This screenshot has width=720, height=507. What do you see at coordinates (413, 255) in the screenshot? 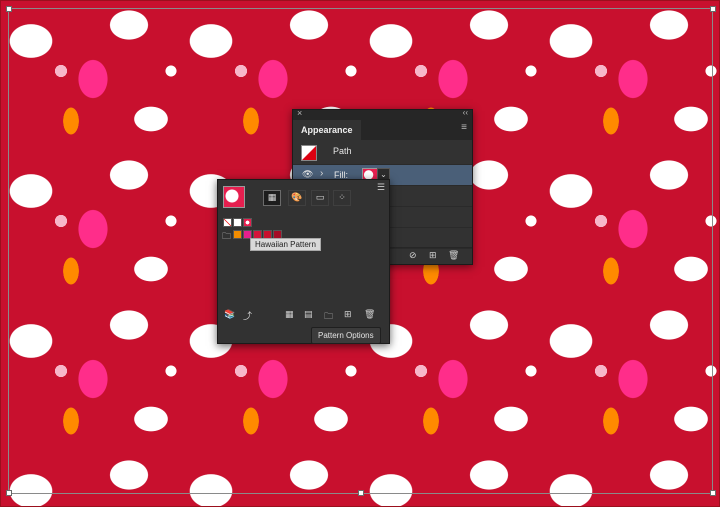
I see `clear-appearance-icon: ⊘` at bounding box center [413, 255].